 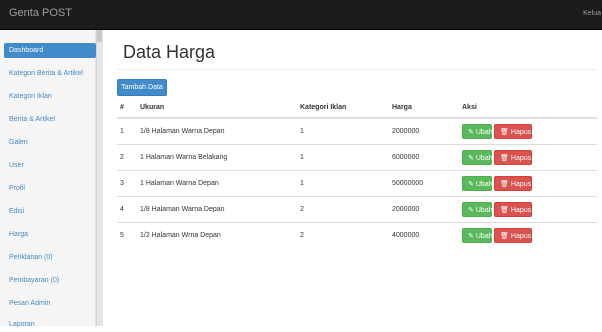 I want to click on sidebar-scrollbar-thumb, so click(x=99, y=36).